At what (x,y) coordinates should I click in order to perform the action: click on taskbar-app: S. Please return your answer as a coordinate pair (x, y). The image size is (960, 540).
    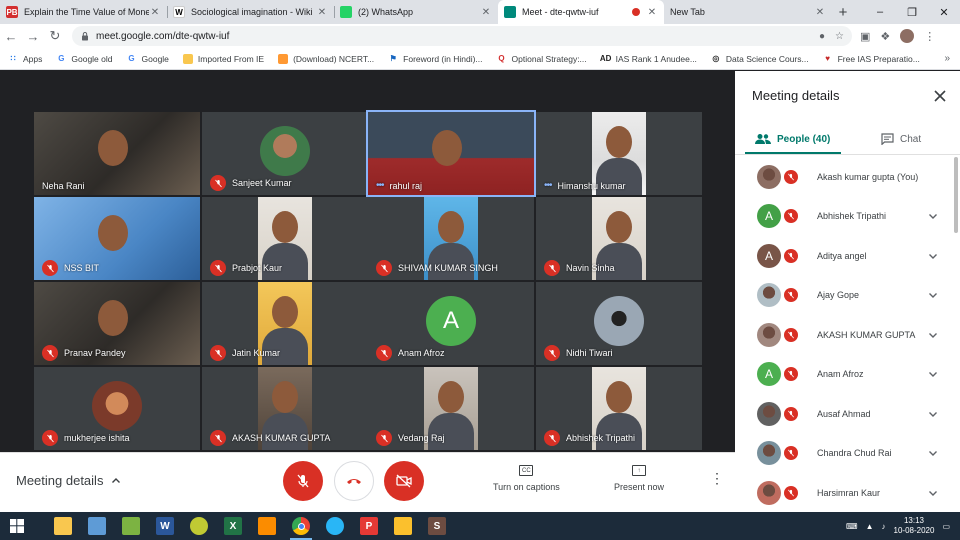
    Looking at the image, I should click on (437, 526).